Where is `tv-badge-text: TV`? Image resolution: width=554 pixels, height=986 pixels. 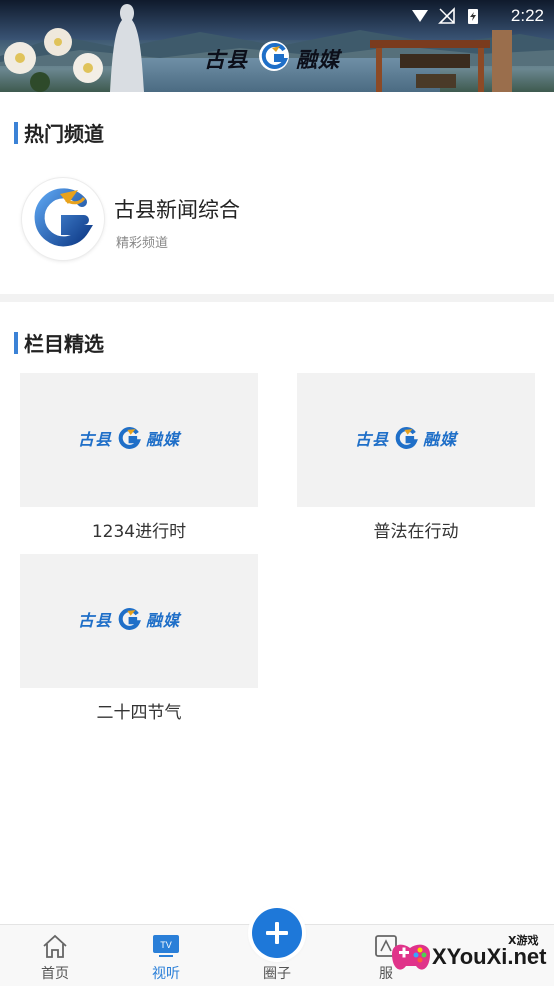 tv-badge-text: TV is located at coordinates (166, 945).